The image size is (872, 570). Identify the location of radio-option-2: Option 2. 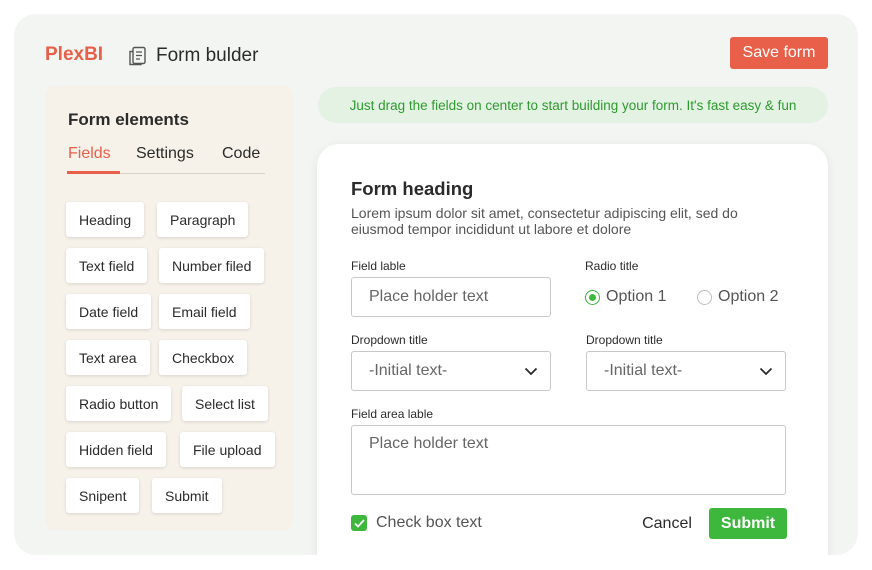
(737, 297).